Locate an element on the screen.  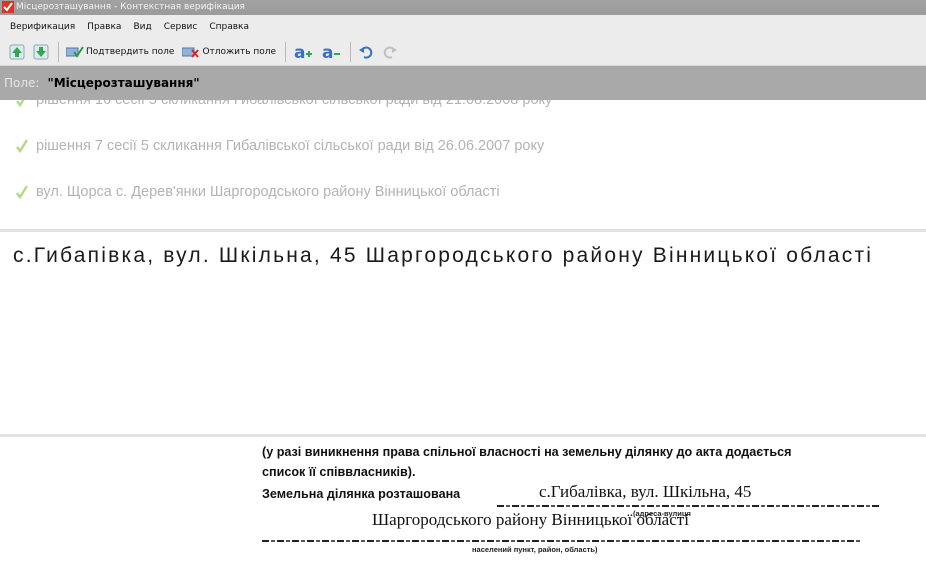
arrow-down-icon is located at coordinates (41, 51).